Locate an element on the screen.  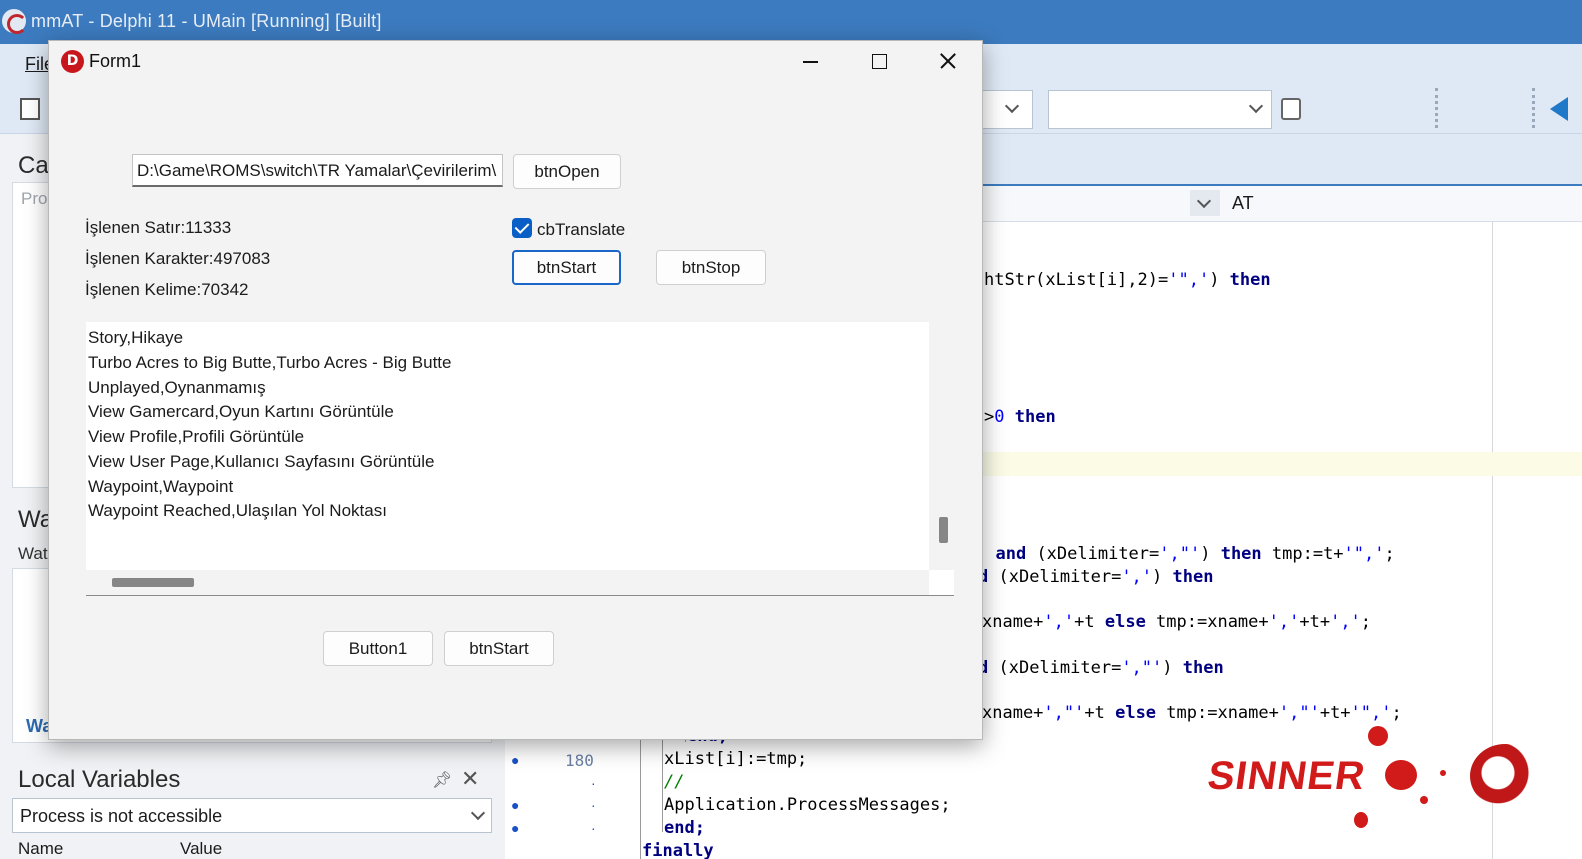
editor-nav-bar: AT is located at coordinates (1282, 204).